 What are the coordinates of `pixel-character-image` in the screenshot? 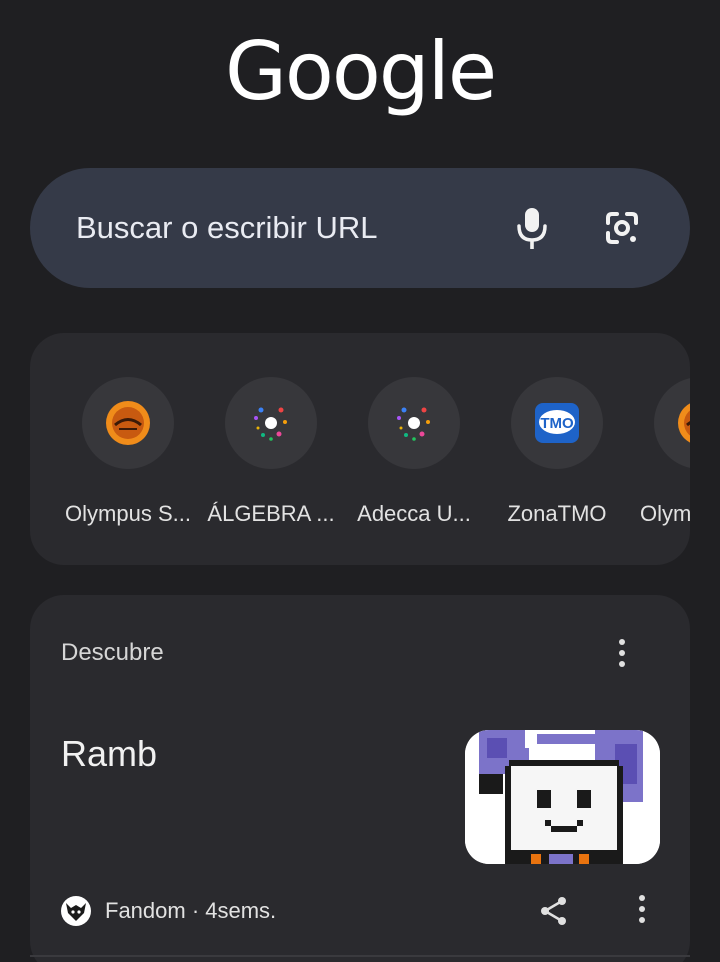 It's located at (562, 797).